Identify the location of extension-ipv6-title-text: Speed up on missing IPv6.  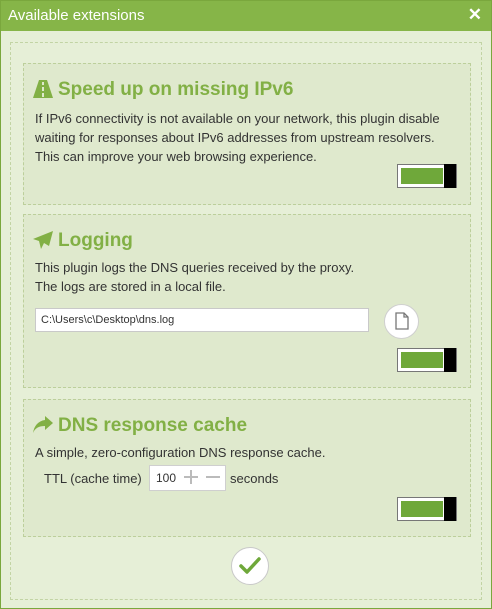
(176, 89).